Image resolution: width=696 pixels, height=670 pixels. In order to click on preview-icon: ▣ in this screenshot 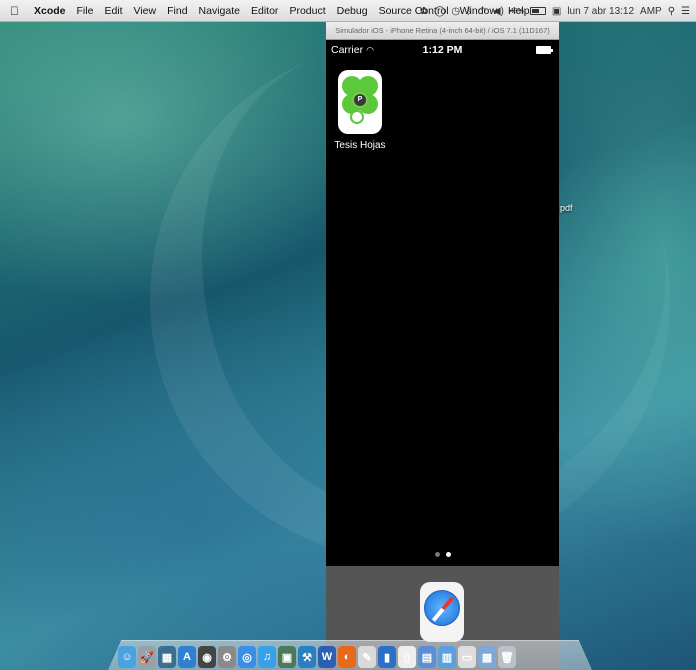, I will do `click(287, 657)`.